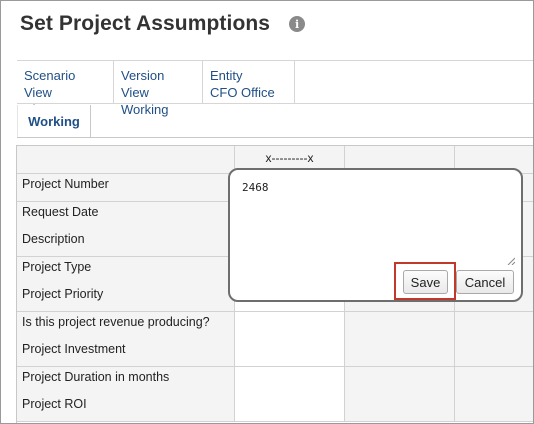  I want to click on row-label: Project Duration in months, so click(126, 380).